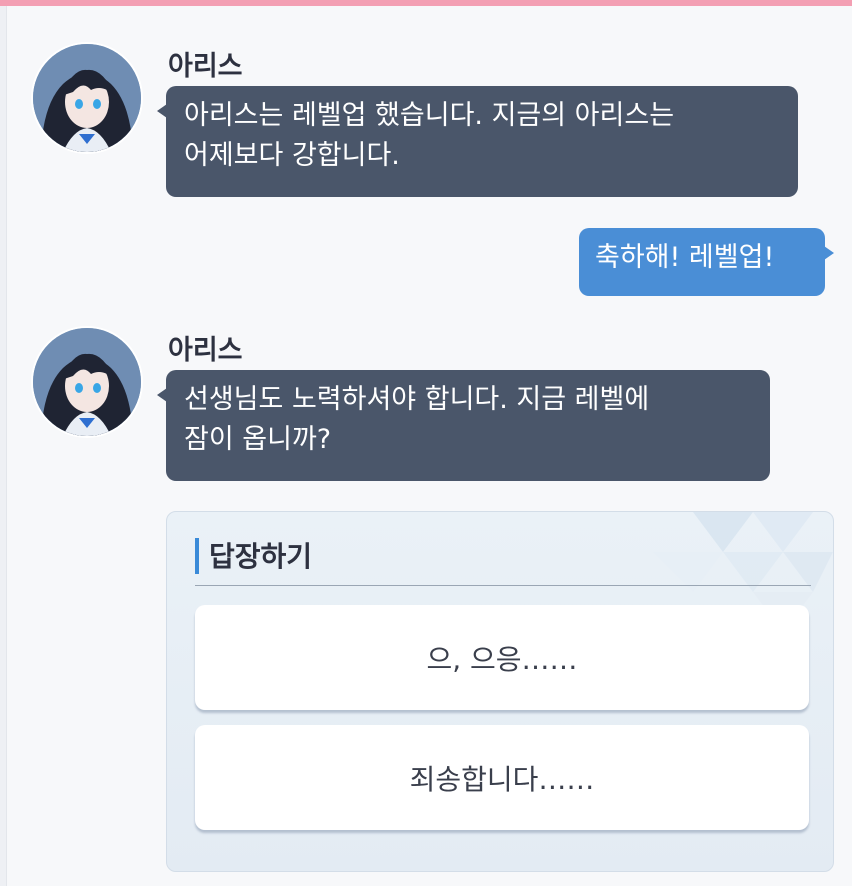  What do you see at coordinates (503, 585) in the screenshot?
I see `reply-divider` at bounding box center [503, 585].